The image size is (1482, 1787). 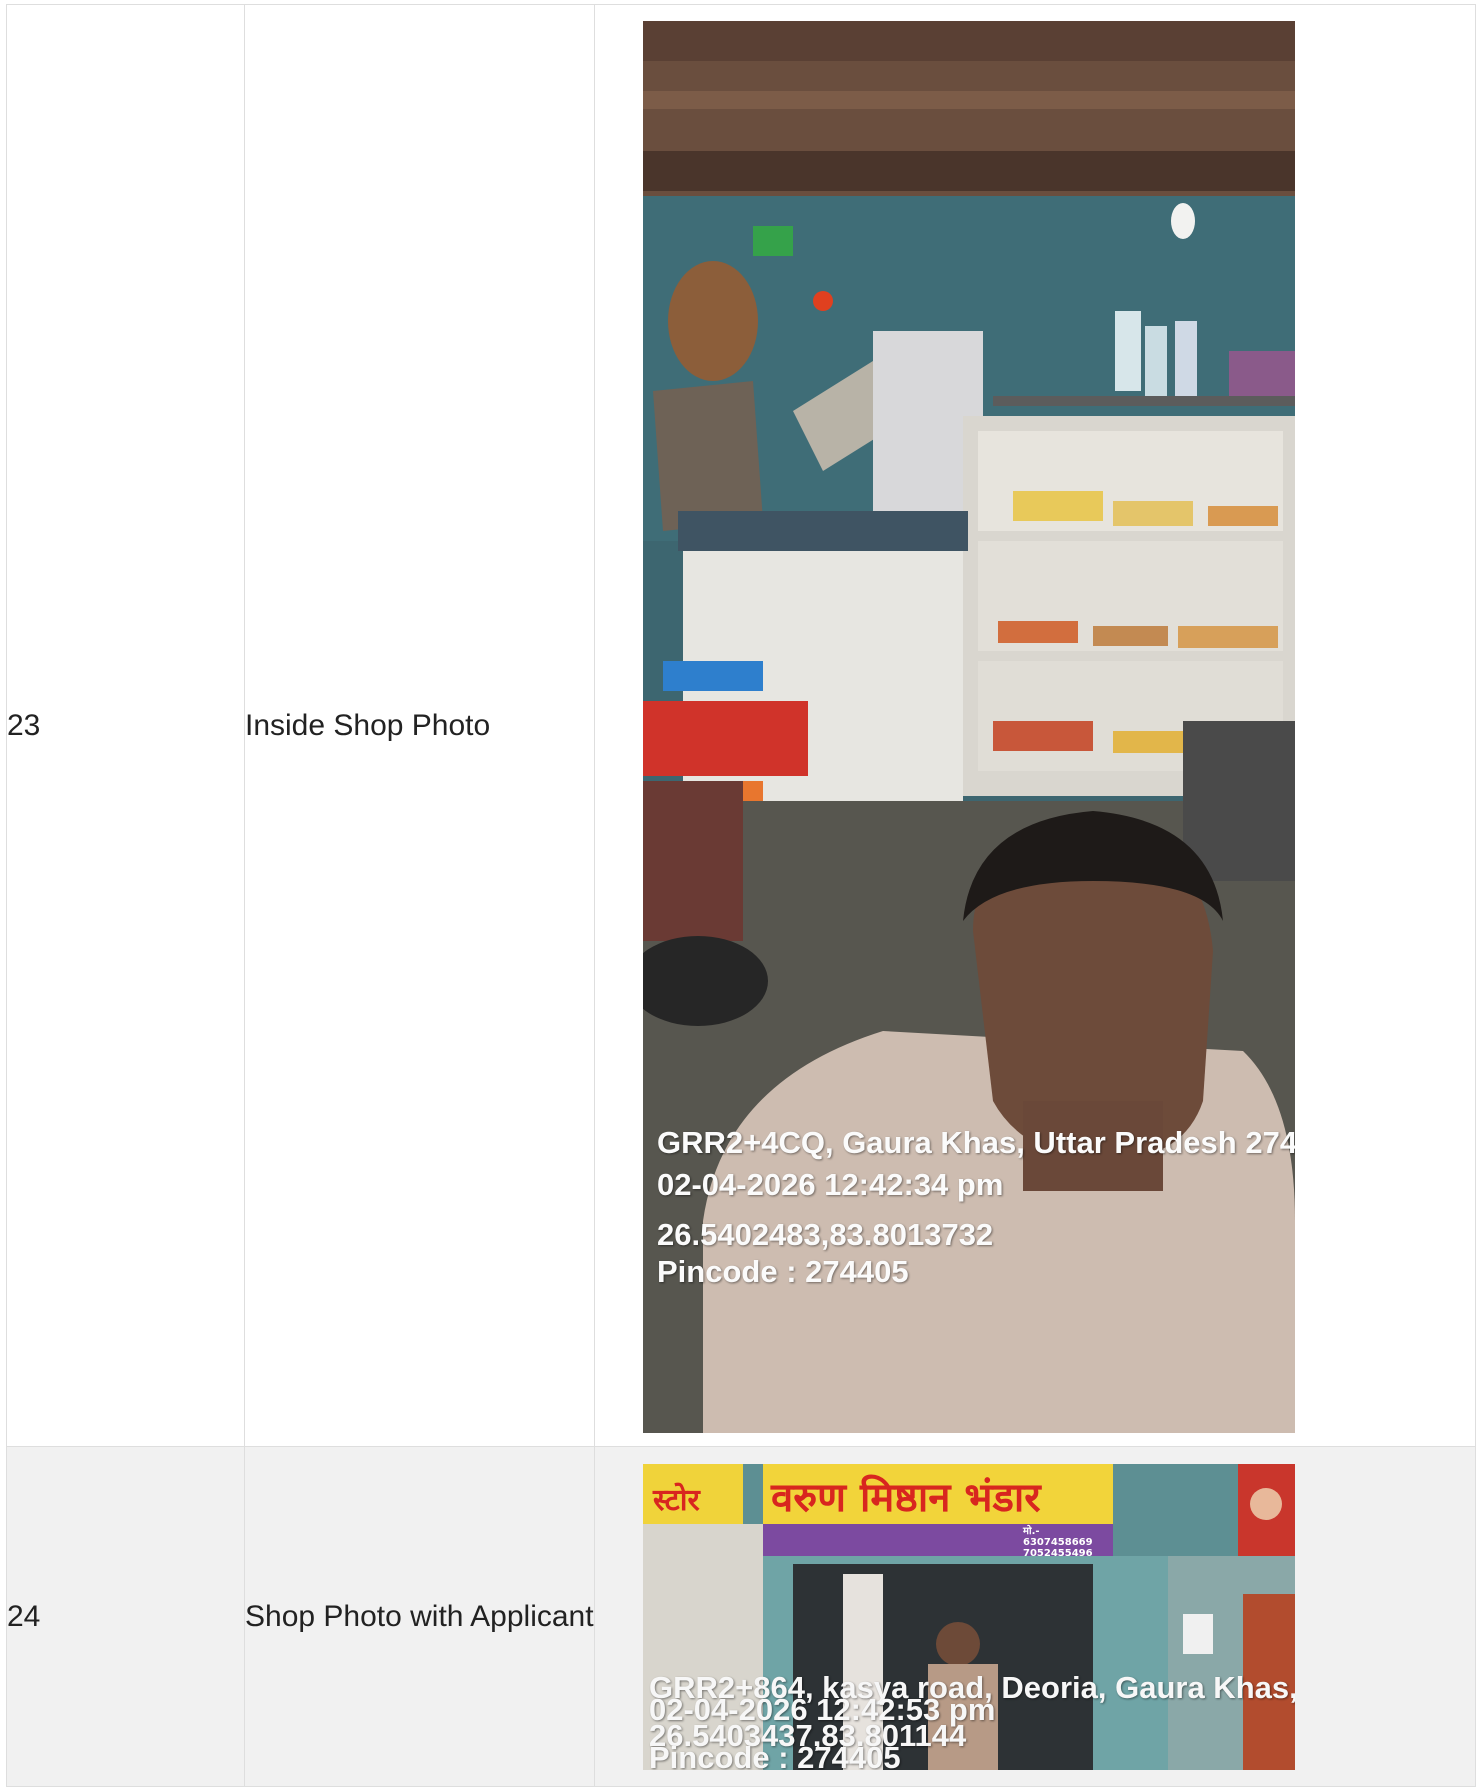 I want to click on row-label: Shop Photo with Applicant, so click(x=419, y=1616).